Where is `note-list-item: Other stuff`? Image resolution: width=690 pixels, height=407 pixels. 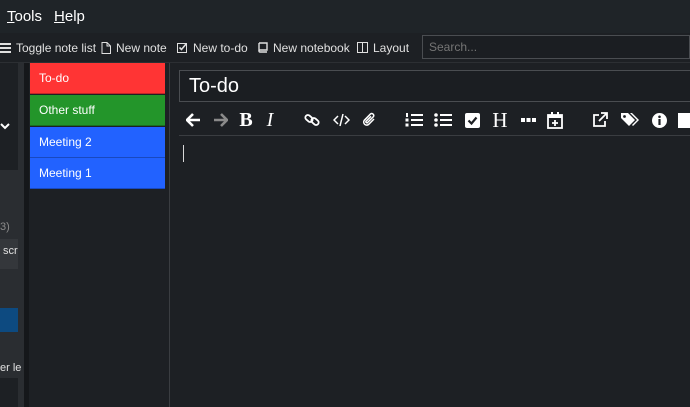 note-list-item: Other stuff is located at coordinates (97, 110).